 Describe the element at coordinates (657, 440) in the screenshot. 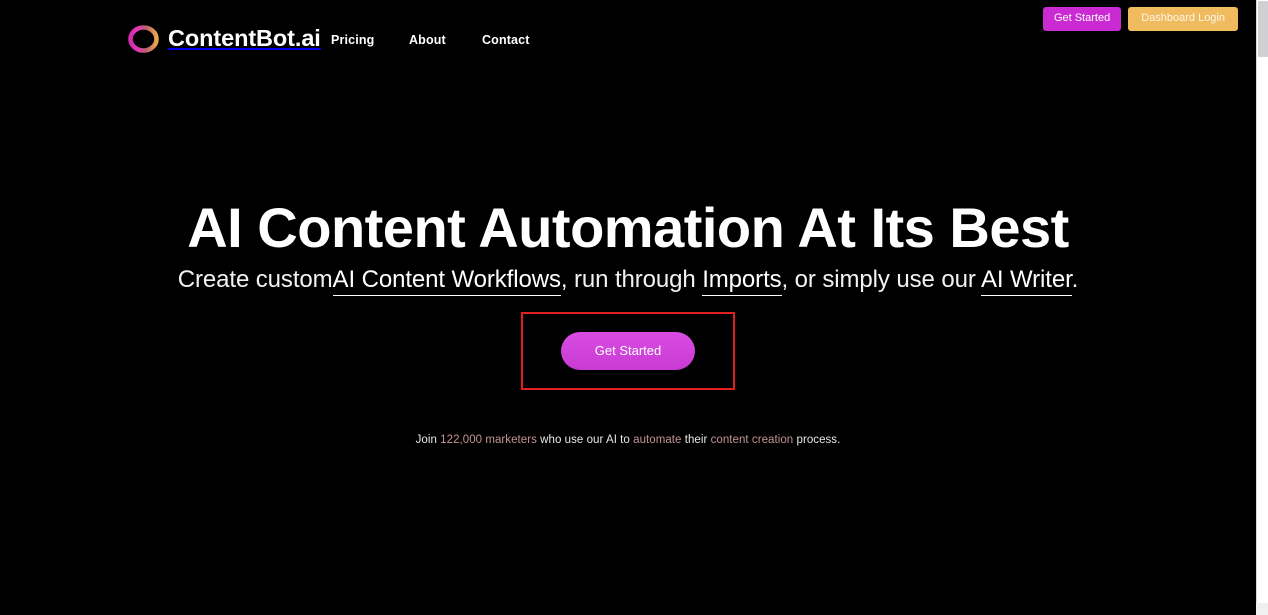

I see `note-accent-automate: automate` at that location.